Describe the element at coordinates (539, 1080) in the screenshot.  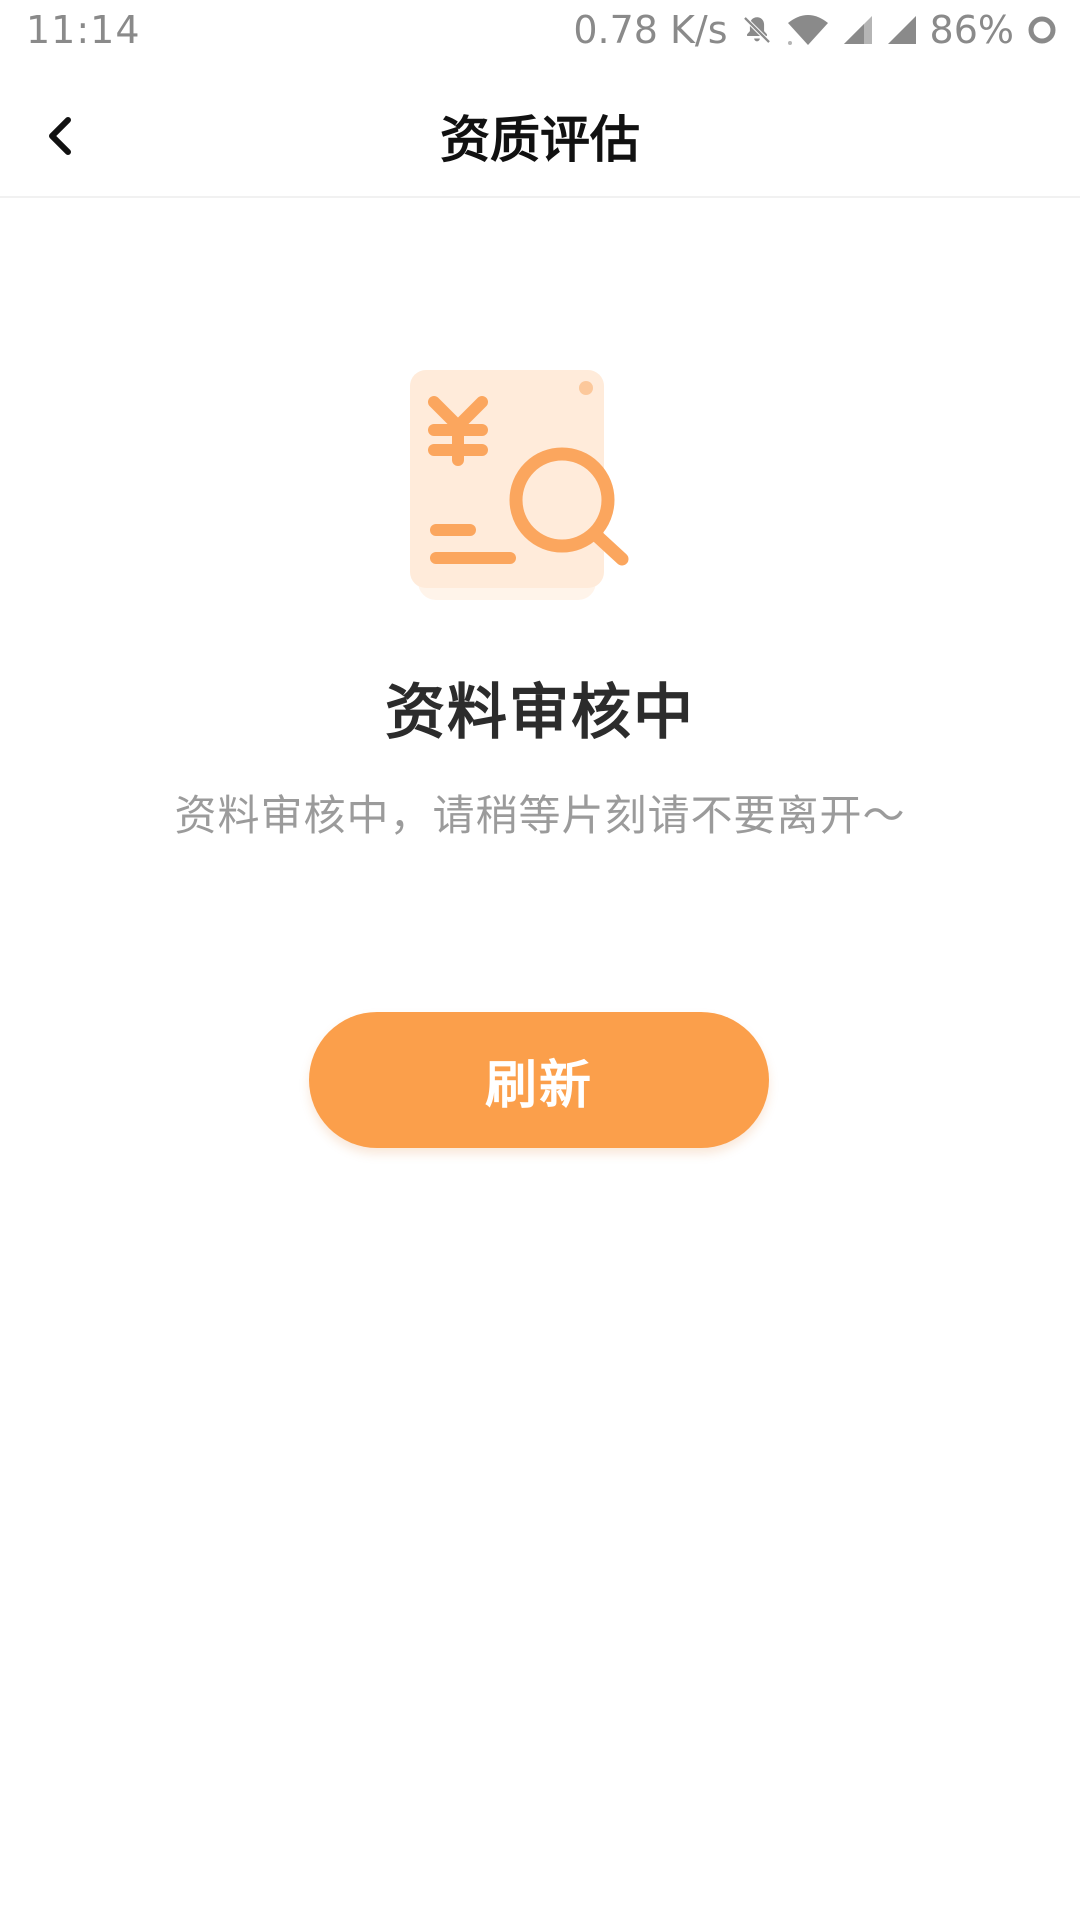
I see `refresh-button: 刷新` at that location.